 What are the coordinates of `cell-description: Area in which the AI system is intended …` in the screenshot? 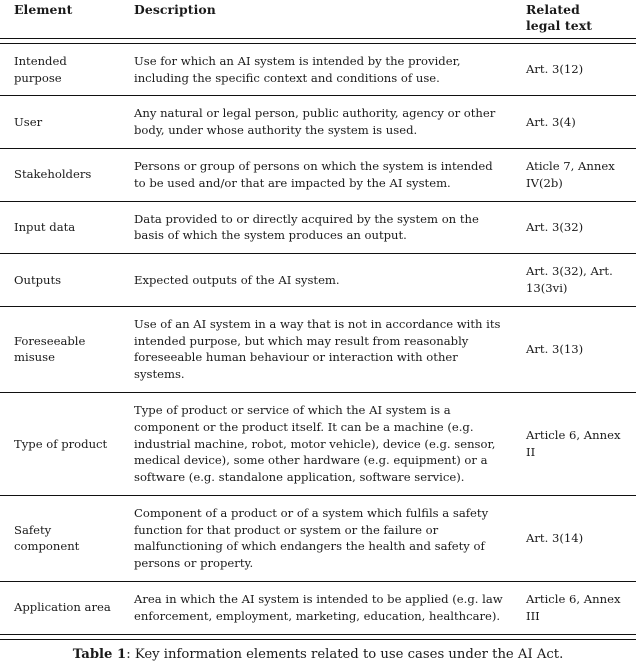 It's located at (315, 607).